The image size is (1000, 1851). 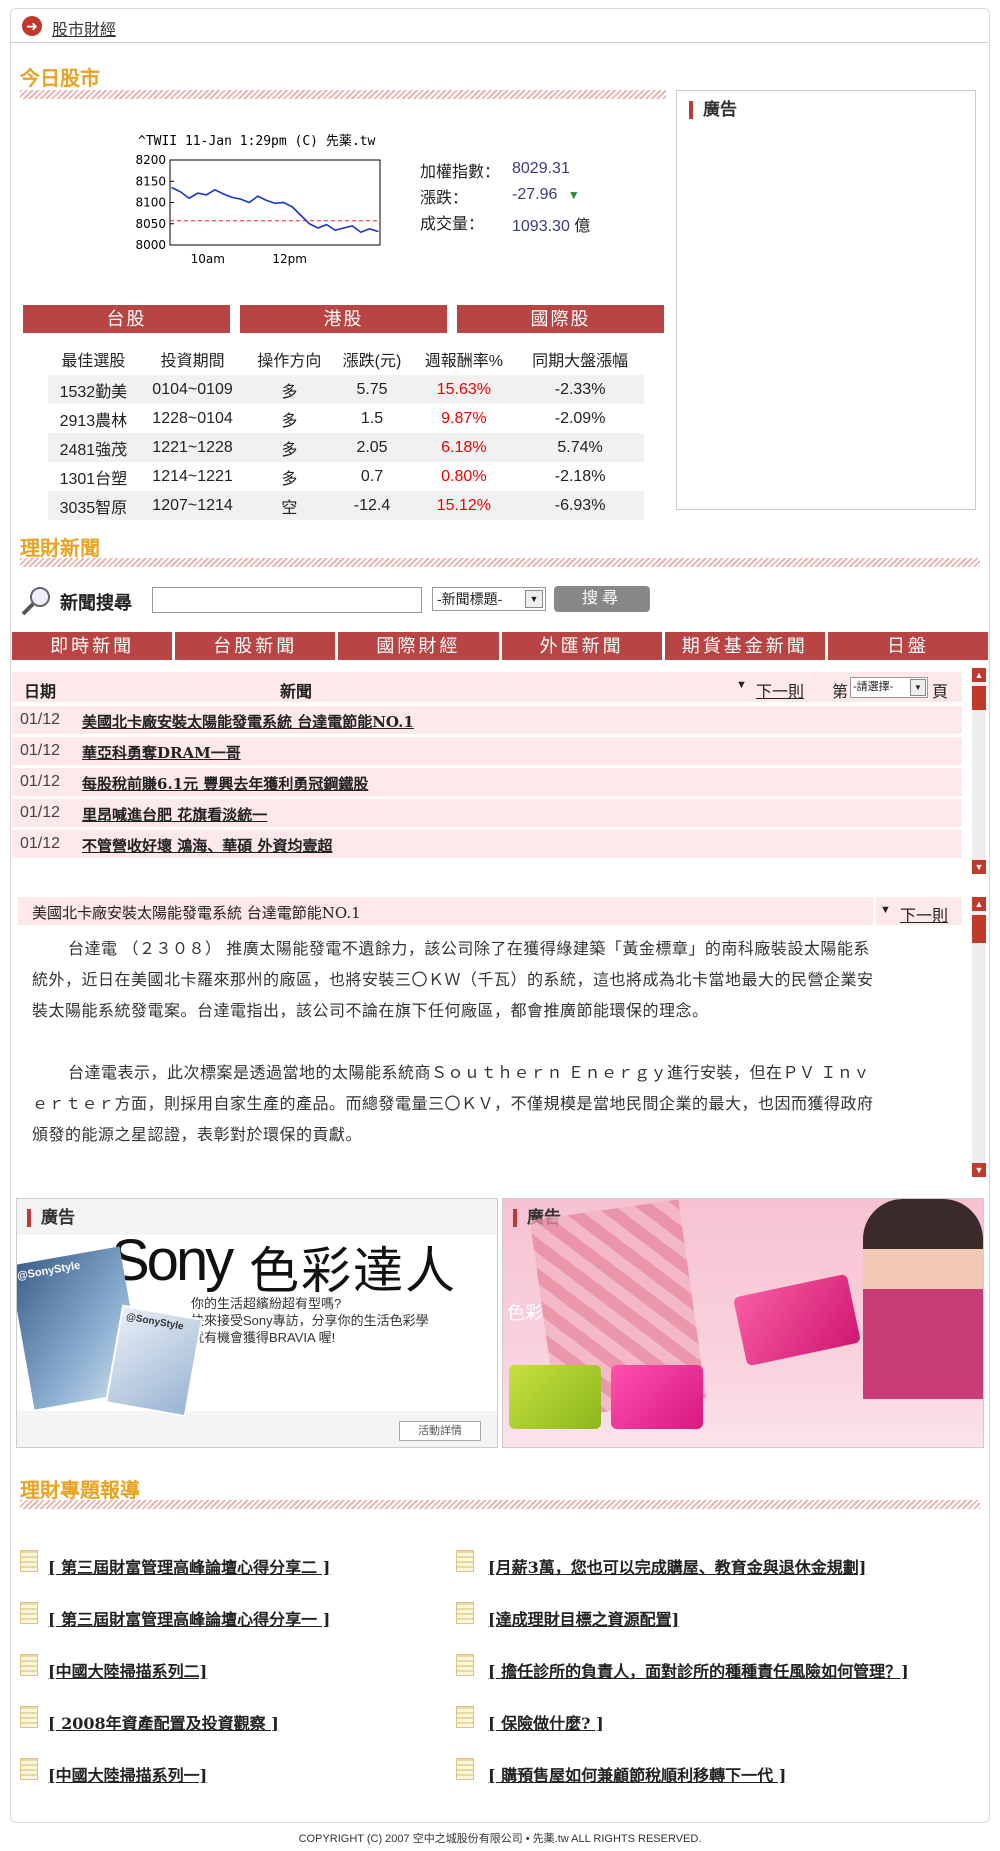 I want to click on tab-tw-stock: 台股, so click(x=126, y=319).